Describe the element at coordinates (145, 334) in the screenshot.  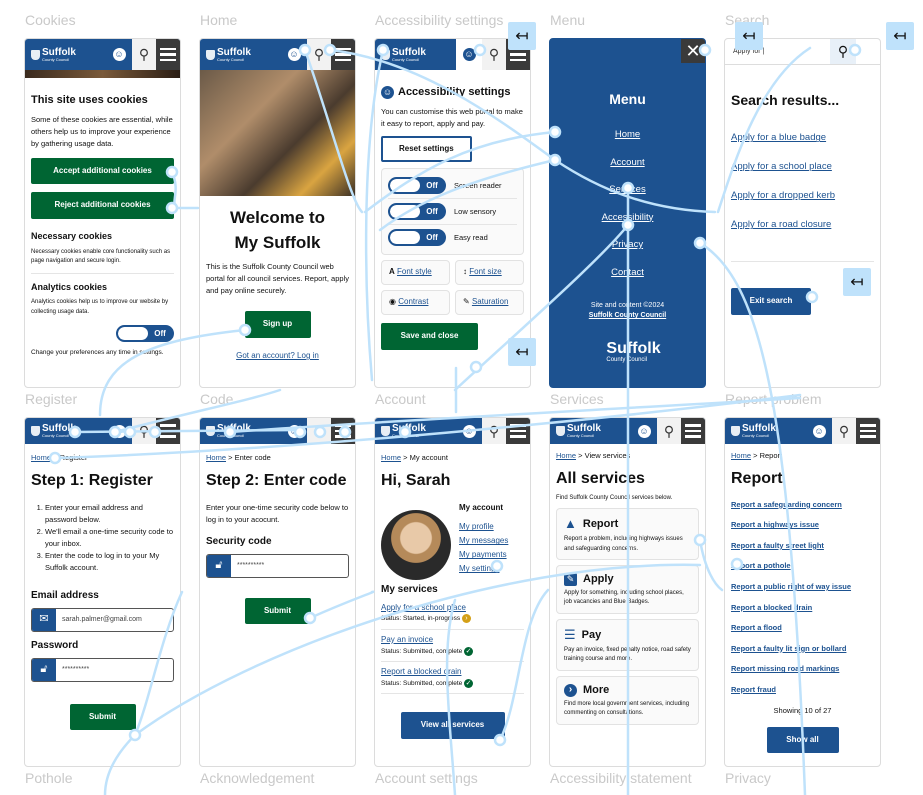
I see `analytics-toggle: Off` at that location.